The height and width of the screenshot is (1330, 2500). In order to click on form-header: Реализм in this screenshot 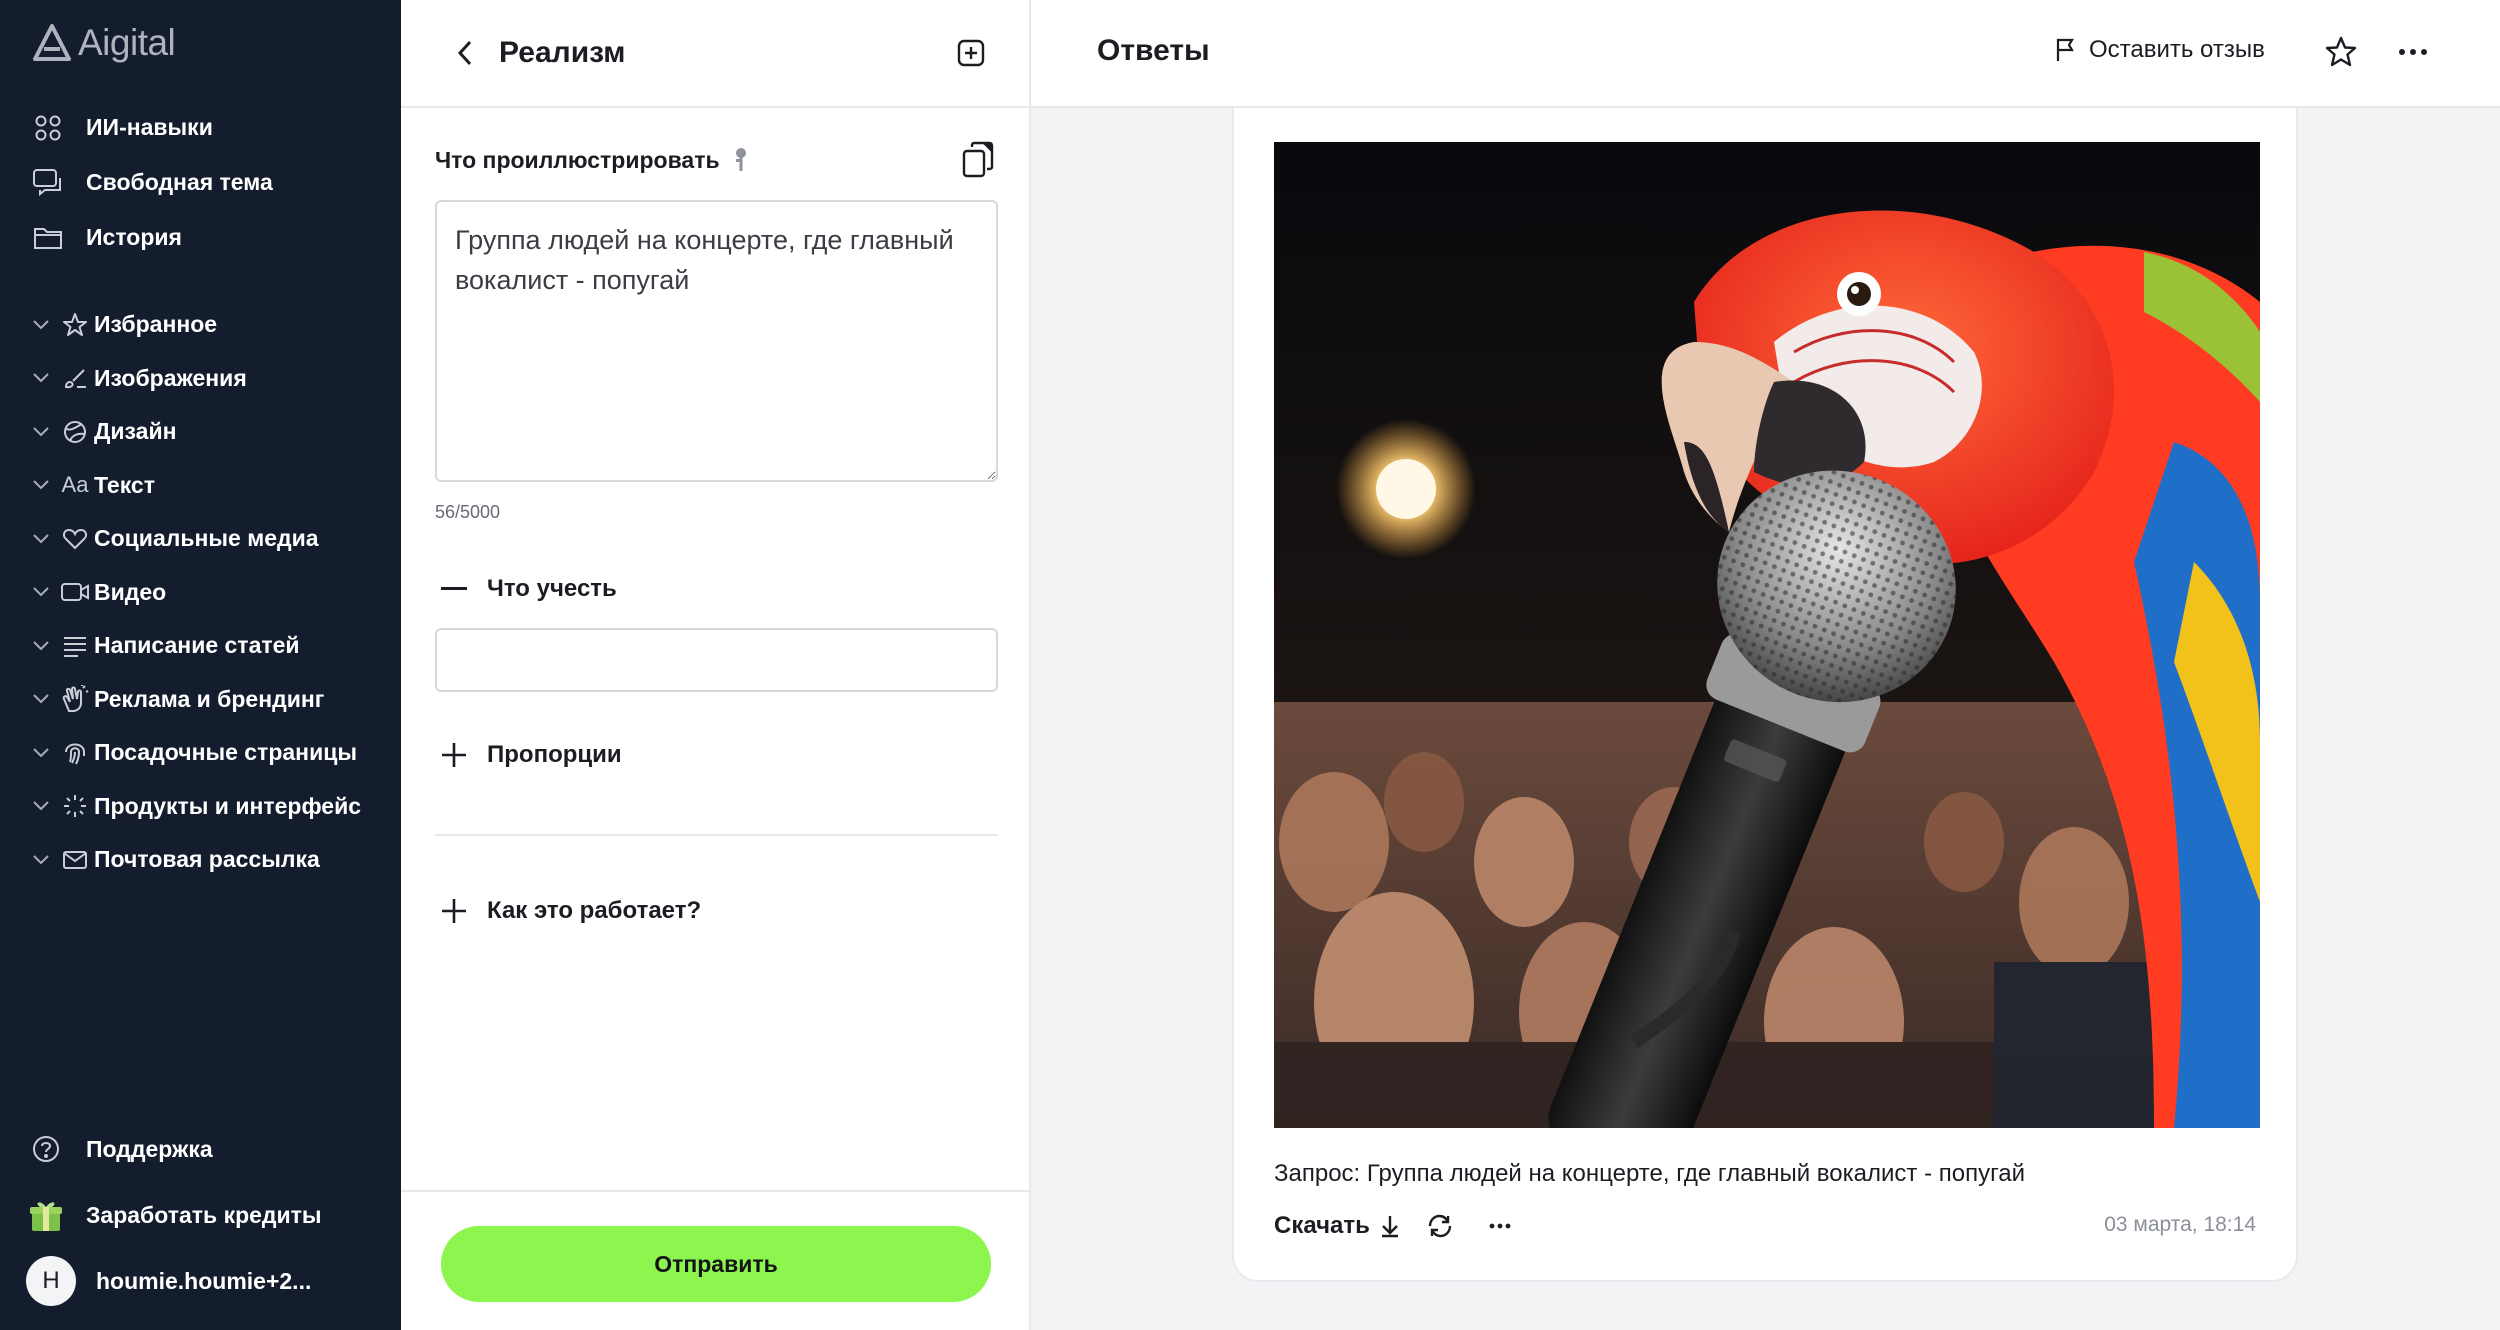, I will do `click(715, 54)`.